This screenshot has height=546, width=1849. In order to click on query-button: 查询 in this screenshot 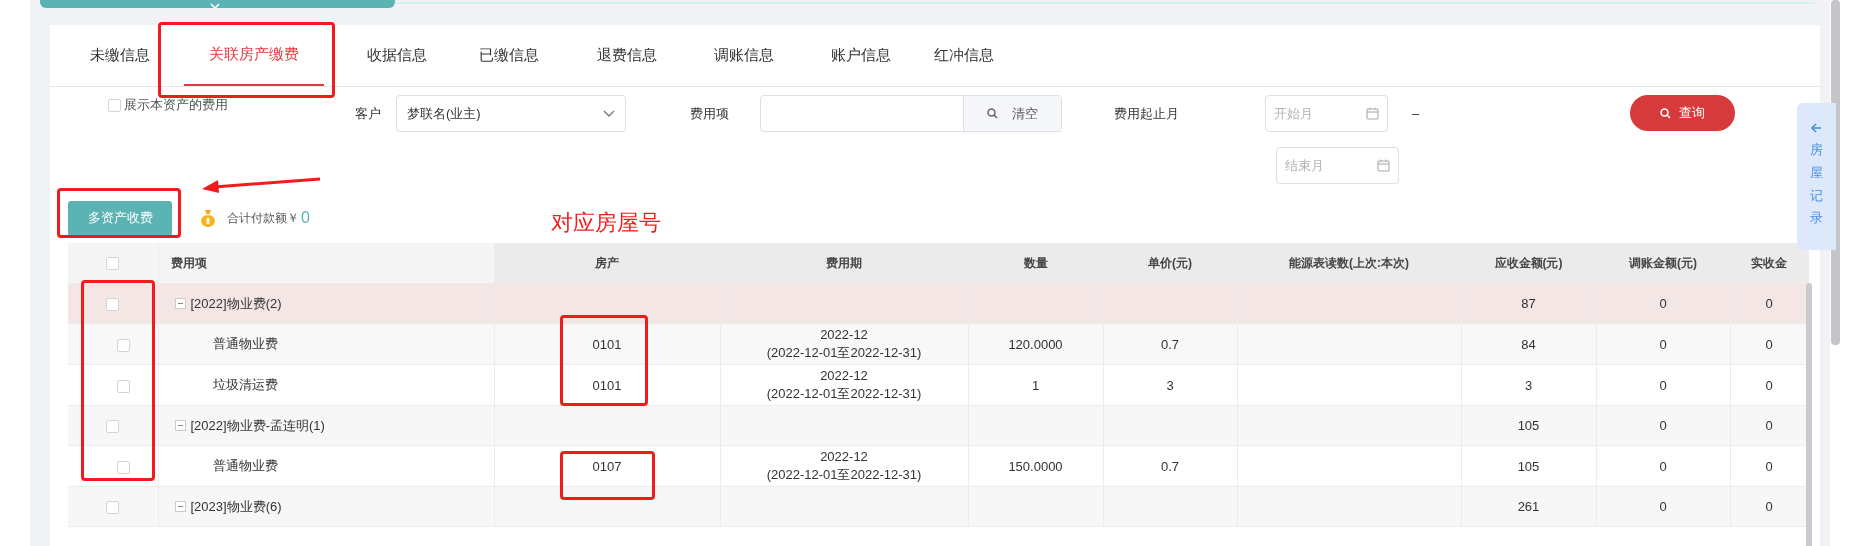, I will do `click(1682, 113)`.